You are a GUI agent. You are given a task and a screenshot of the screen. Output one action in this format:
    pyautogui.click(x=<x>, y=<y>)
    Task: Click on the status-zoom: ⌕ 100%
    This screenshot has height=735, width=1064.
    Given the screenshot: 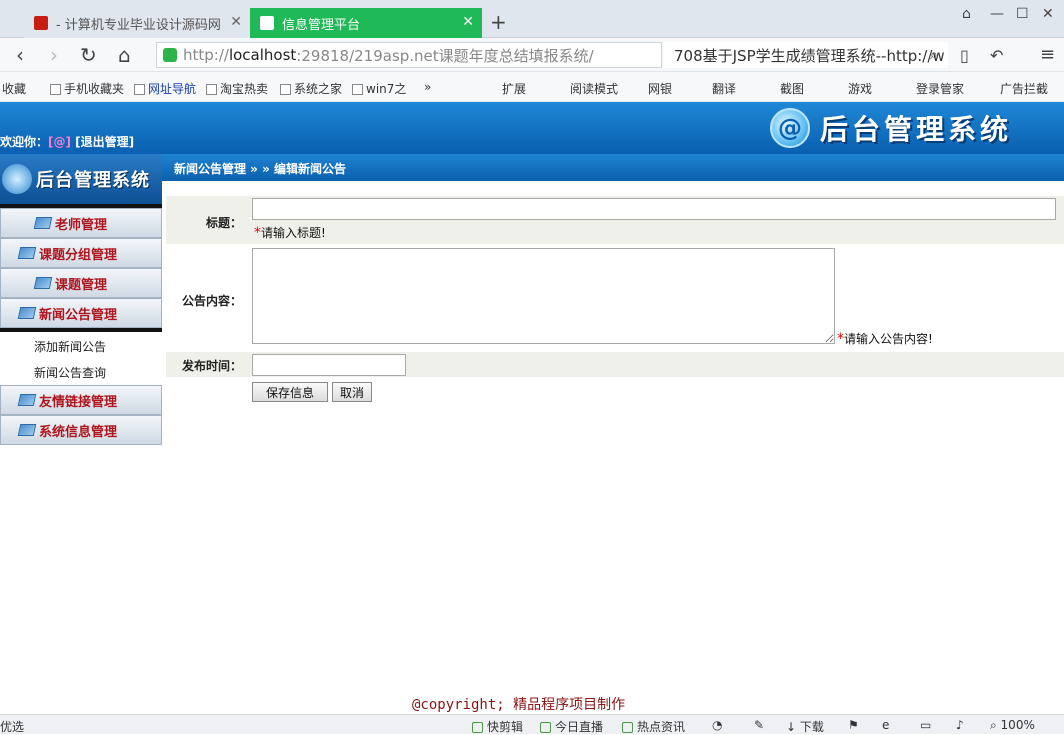 What is the action you would take?
    pyautogui.click(x=1012, y=725)
    